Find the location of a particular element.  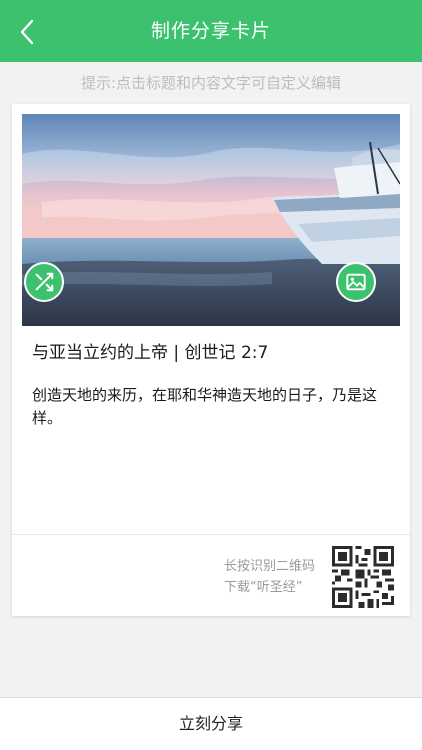

shuffle-button is located at coordinates (44, 282).